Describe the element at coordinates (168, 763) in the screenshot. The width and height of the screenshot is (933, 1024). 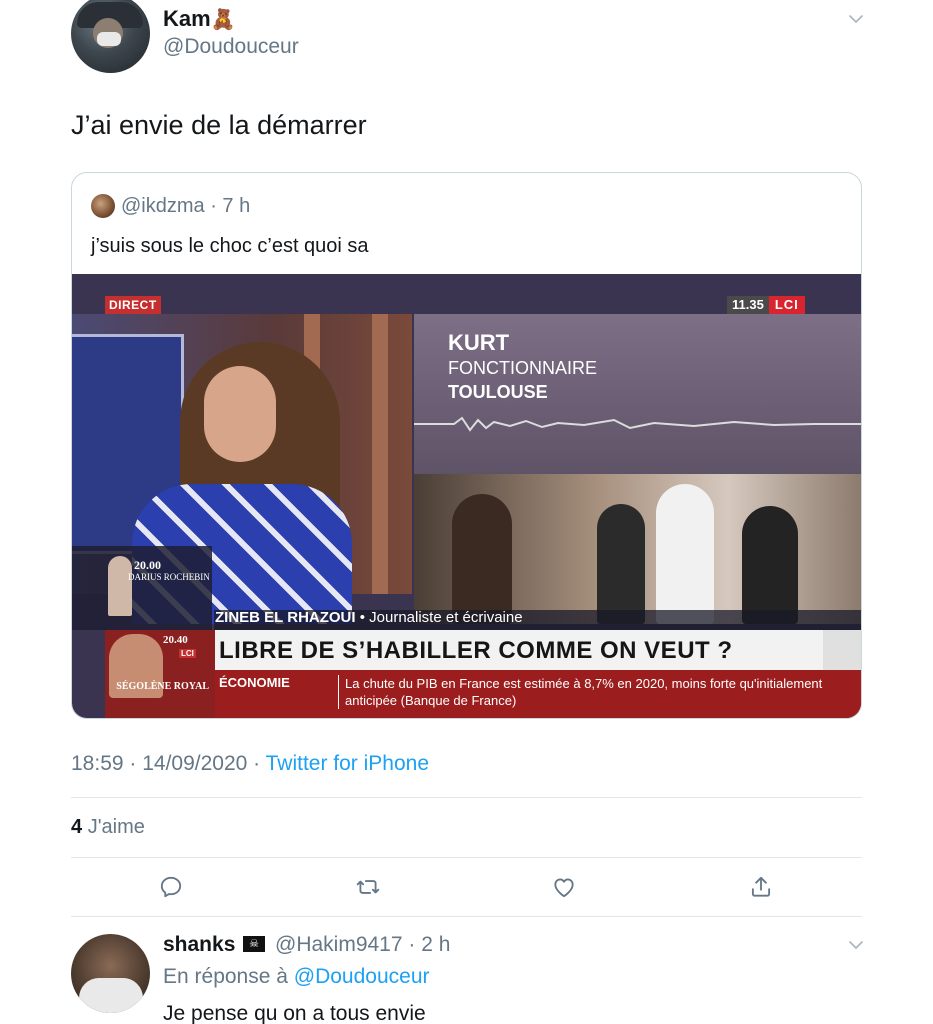
I see `tweet-timestamp: 18:59 · 14/09/2020 ·` at that location.